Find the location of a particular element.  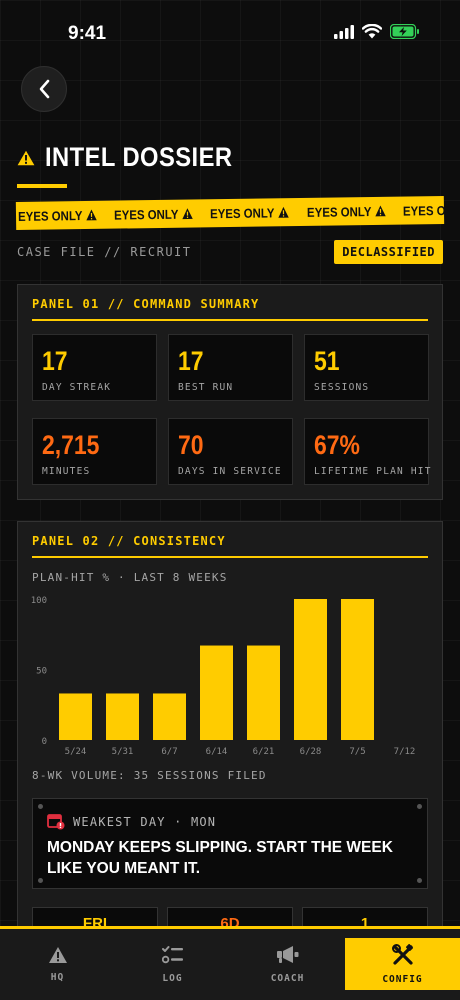

panel-heading: PANEL 02 // CONSISTENCY is located at coordinates (230, 546).